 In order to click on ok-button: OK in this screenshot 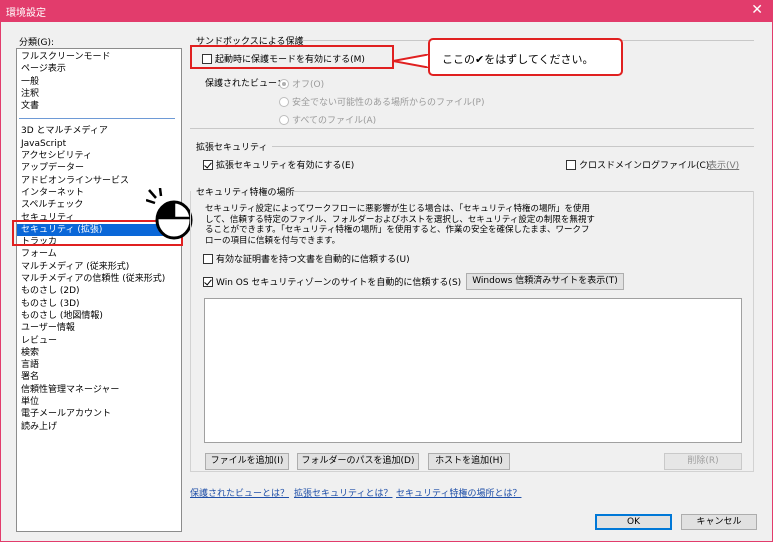, I will do `click(633, 522)`.